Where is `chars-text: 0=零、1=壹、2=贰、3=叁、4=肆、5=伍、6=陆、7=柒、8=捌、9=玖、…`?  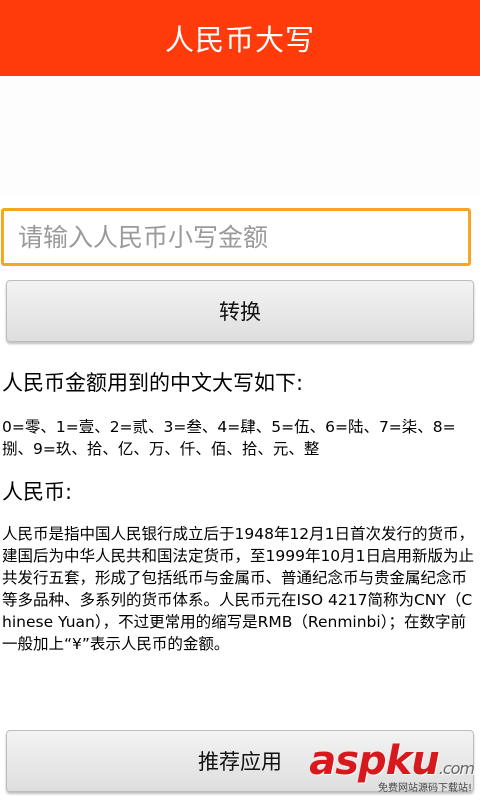 chars-text: 0=零、1=壹、2=贰、3=叁、4=肆、5=伍、6=陆、7=柒、8=捌、9=玖、… is located at coordinates (229, 438).